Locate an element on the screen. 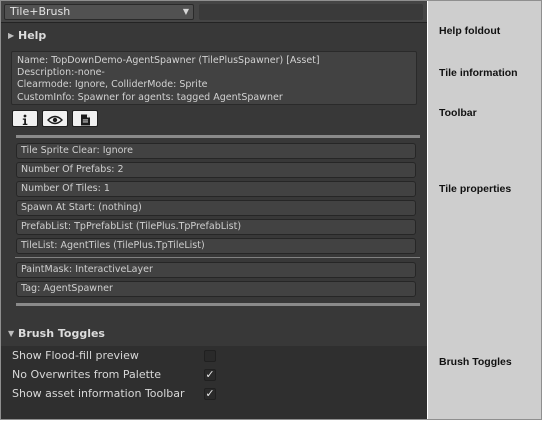  property-field: Spawn At Start: (nothing) is located at coordinates (216, 208).